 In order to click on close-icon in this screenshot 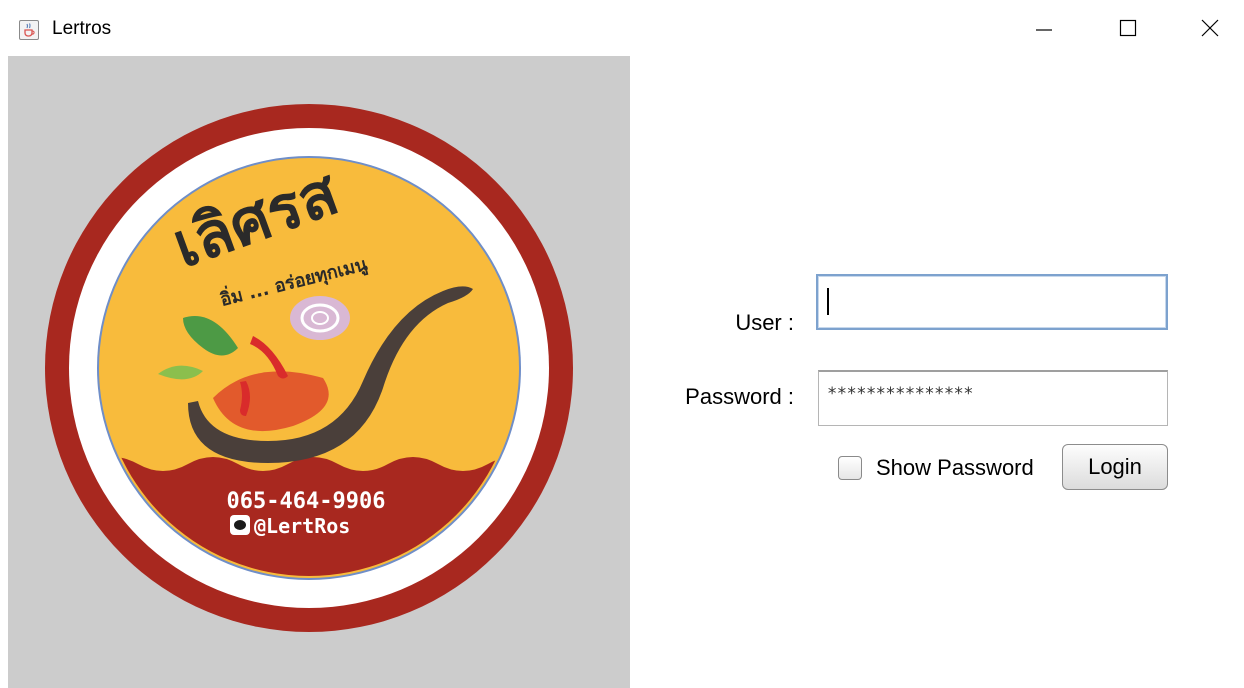, I will do `click(1210, 28)`.